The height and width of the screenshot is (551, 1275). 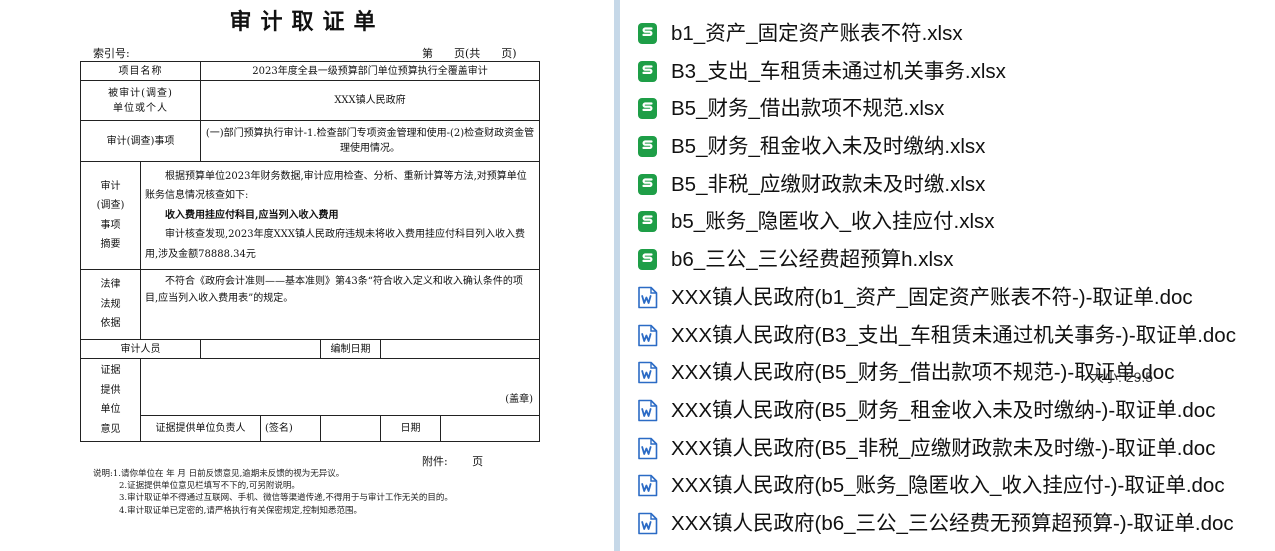 I want to click on file-name: XXX镇人民政府(B3_支出_车租赁未通过机关事务-)-取证单.doc, so click(x=953, y=335).